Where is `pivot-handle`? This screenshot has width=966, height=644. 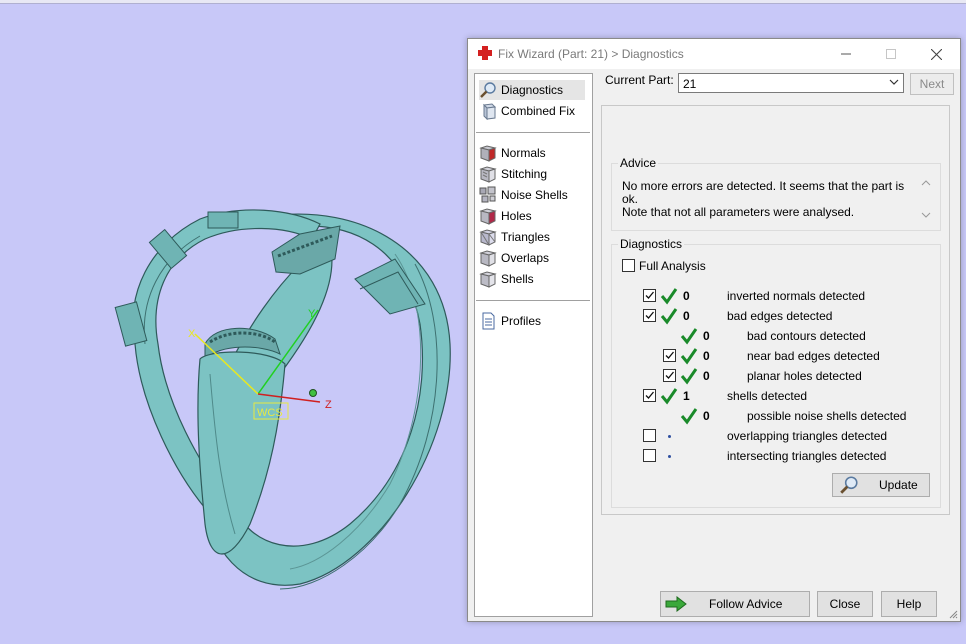 pivot-handle is located at coordinates (313, 393).